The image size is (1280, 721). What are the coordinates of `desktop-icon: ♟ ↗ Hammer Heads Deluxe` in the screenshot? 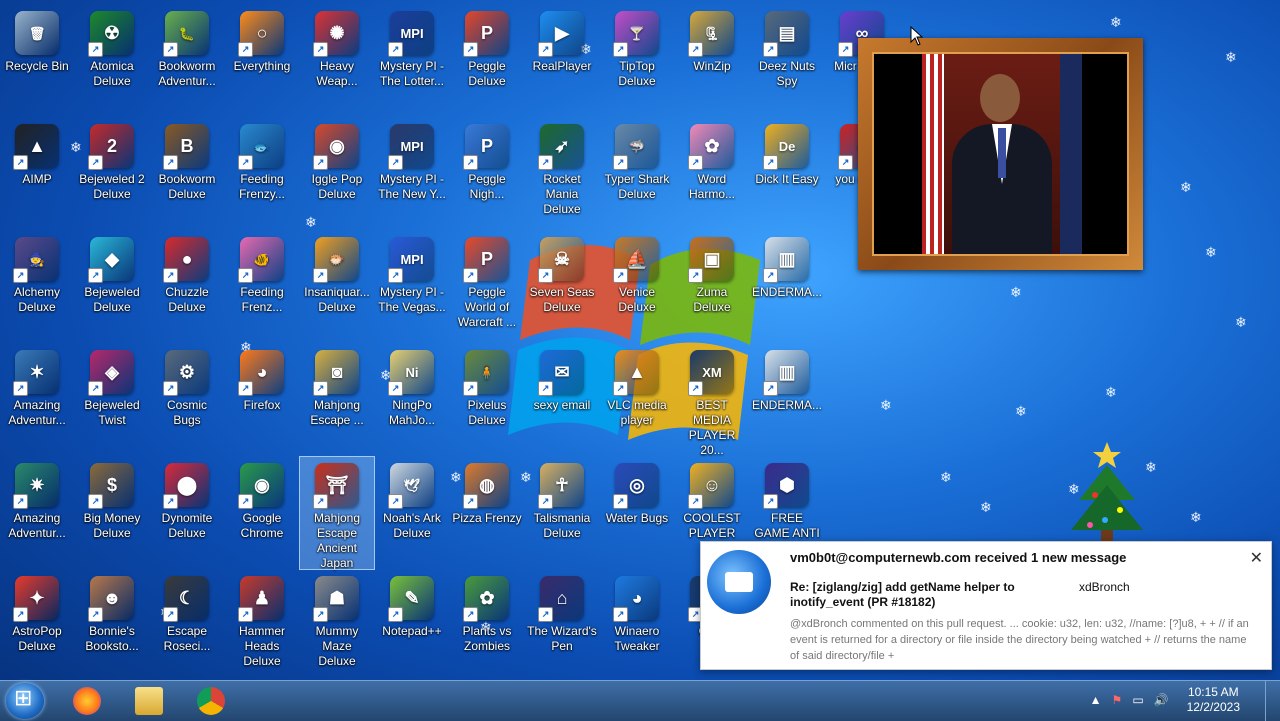 It's located at (262, 625).